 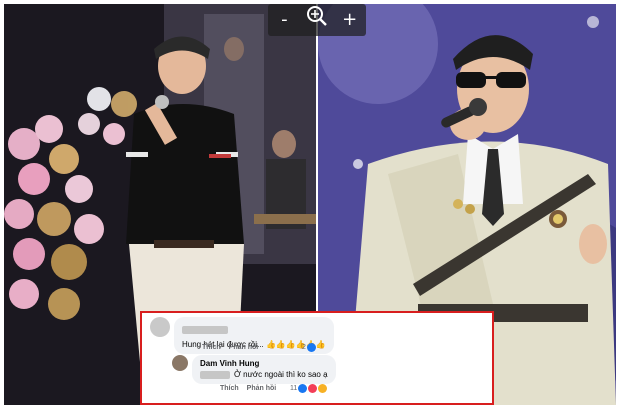 I want to click on zoom-magnifier-icon, so click(x=317, y=20).